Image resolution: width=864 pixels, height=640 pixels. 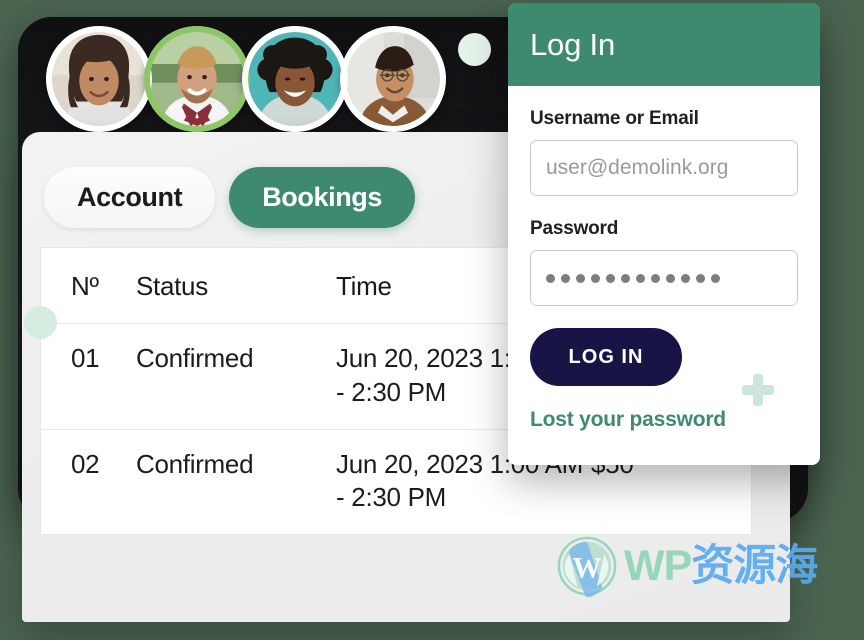 I want to click on column-header-status: Status, so click(x=172, y=286).